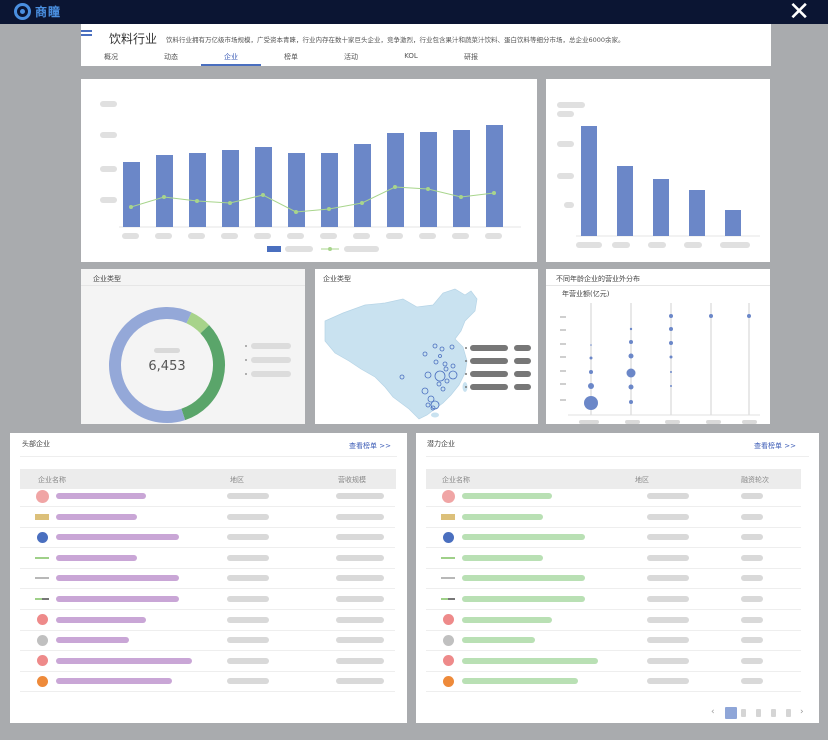 Image resolution: width=828 pixels, height=740 pixels. I want to click on tab-kol: KOL, so click(411, 56).